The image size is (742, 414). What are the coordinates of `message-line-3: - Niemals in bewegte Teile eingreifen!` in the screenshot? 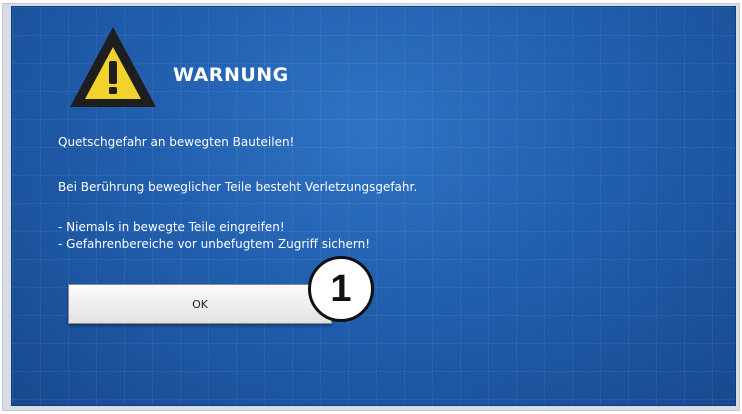 It's located at (171, 227).